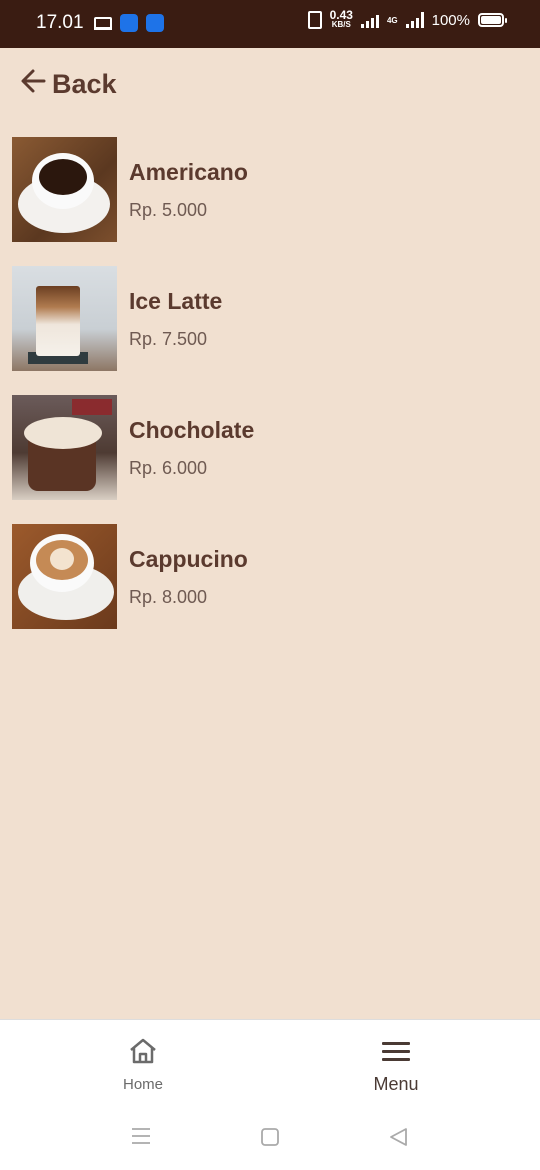 This screenshot has height=1170, width=540. What do you see at coordinates (84, 83) in the screenshot?
I see `back-label: Back` at bounding box center [84, 83].